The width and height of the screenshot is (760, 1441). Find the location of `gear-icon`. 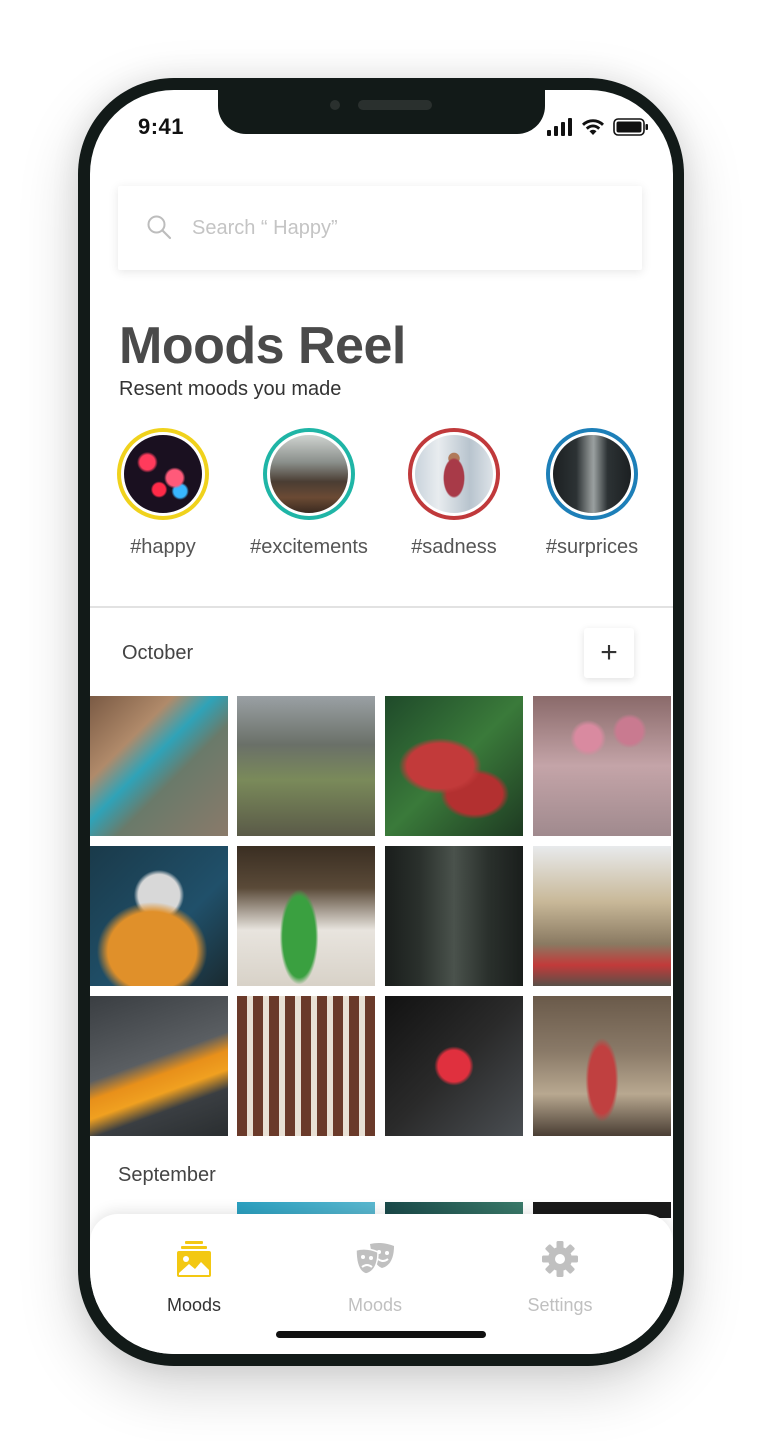

gear-icon is located at coordinates (560, 1259).